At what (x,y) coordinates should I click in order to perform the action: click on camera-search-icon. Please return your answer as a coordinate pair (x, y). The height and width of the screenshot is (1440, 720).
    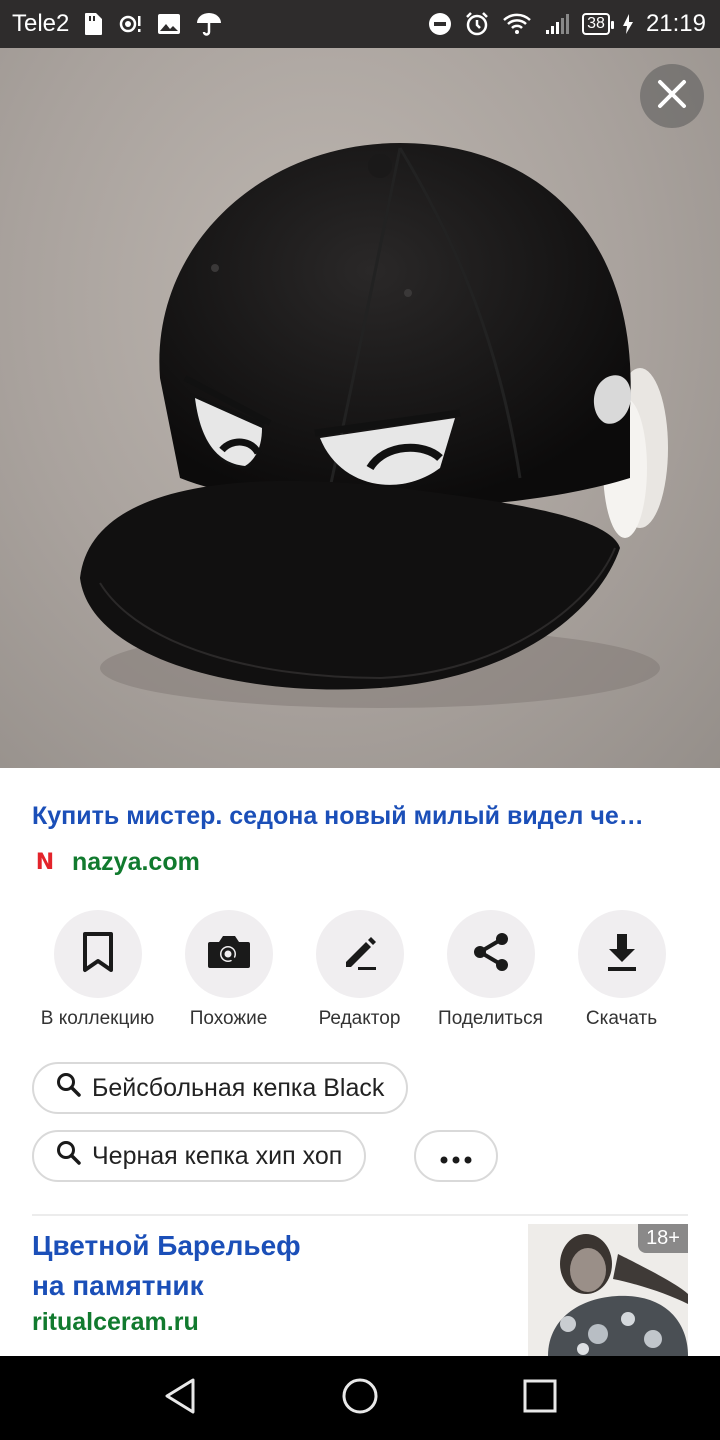
    Looking at the image, I should click on (229, 954).